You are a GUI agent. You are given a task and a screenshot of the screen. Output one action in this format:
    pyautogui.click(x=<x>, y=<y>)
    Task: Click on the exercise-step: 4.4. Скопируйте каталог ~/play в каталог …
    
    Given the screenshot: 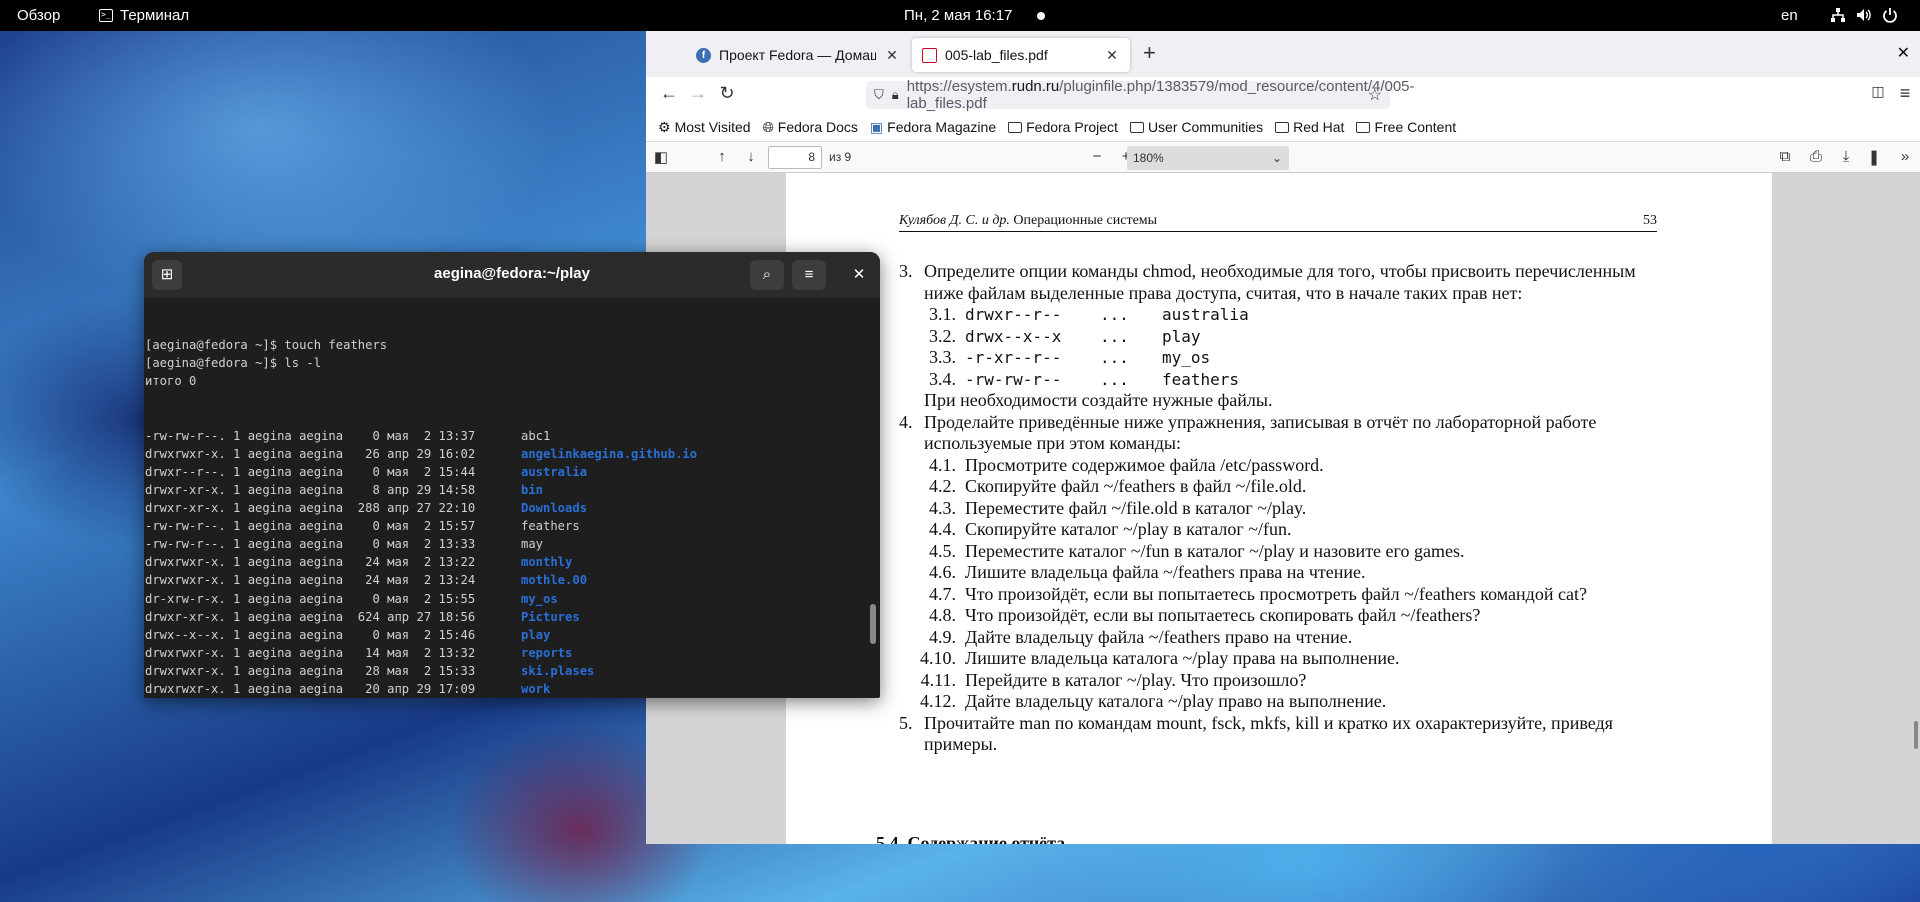 What is the action you would take?
    pyautogui.click(x=1110, y=529)
    